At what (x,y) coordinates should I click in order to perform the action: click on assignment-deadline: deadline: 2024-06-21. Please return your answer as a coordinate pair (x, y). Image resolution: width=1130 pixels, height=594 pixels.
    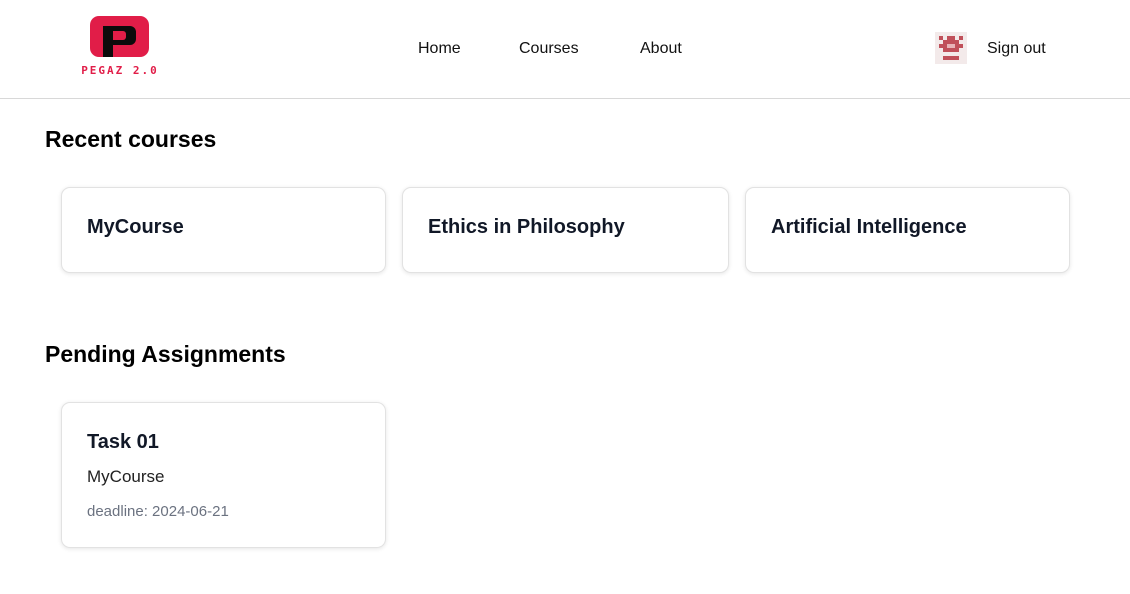
    Looking at the image, I should click on (158, 511).